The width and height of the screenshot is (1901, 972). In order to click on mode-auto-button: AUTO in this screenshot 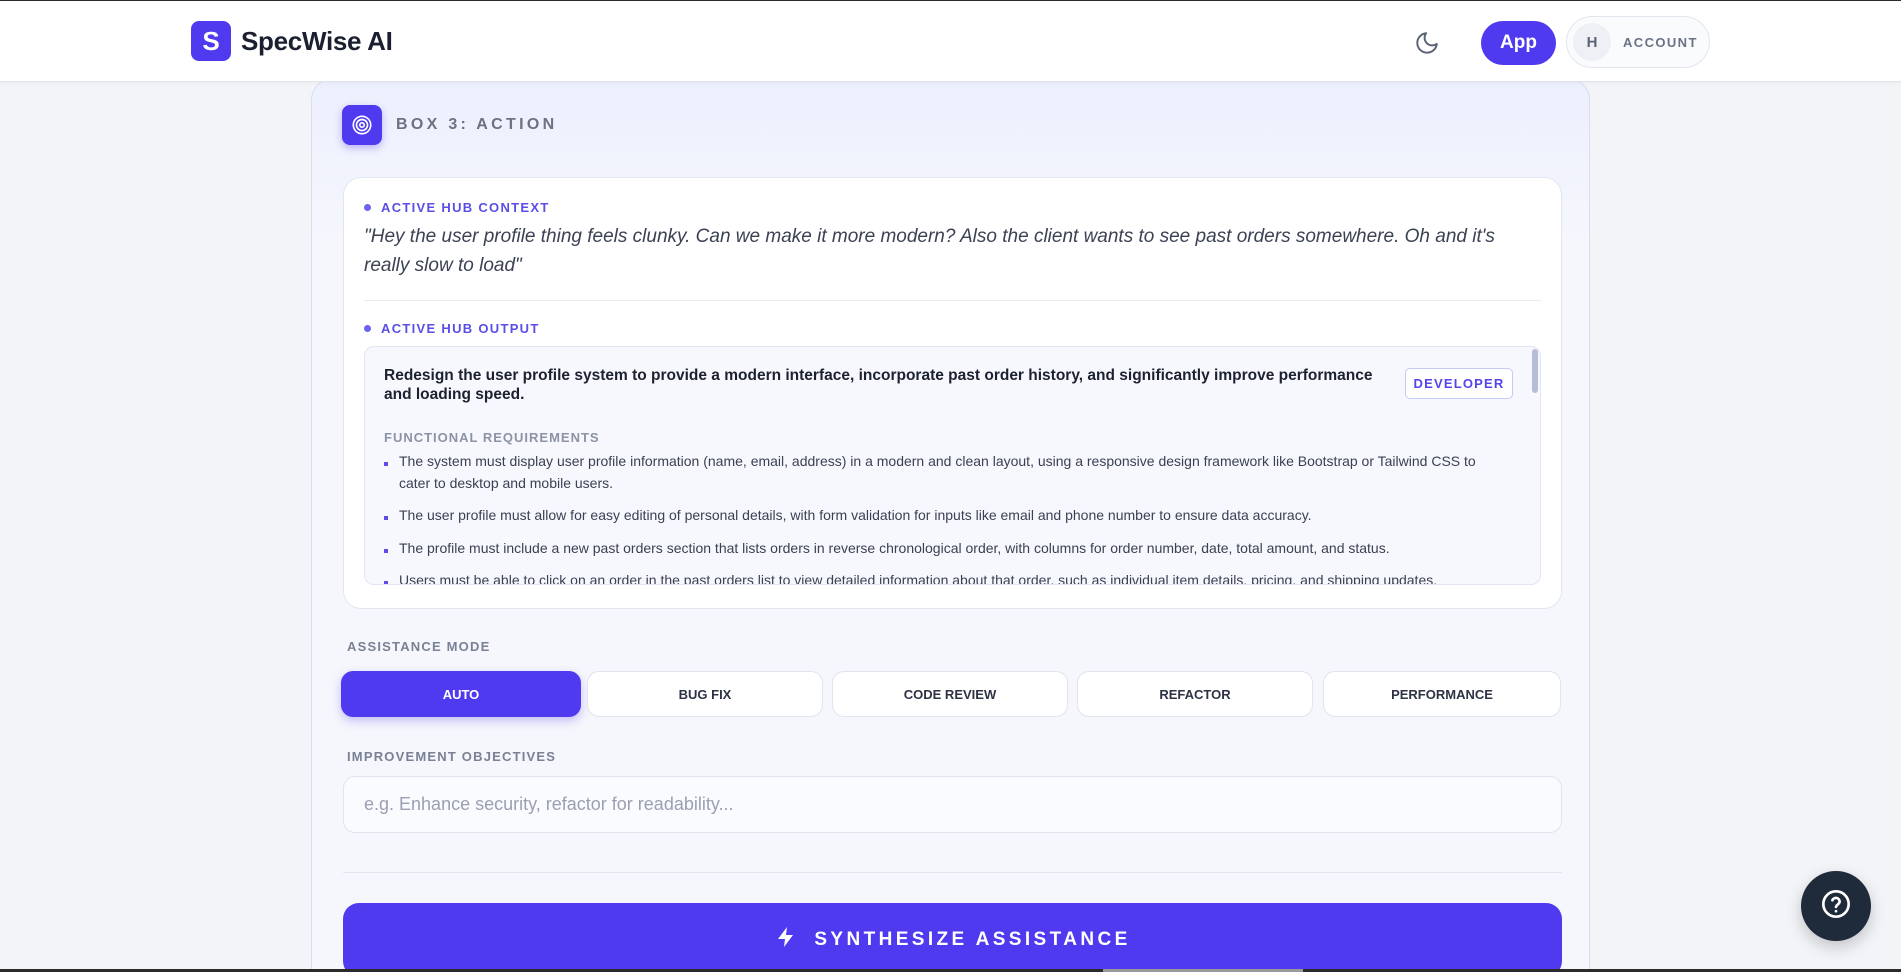, I will do `click(461, 694)`.